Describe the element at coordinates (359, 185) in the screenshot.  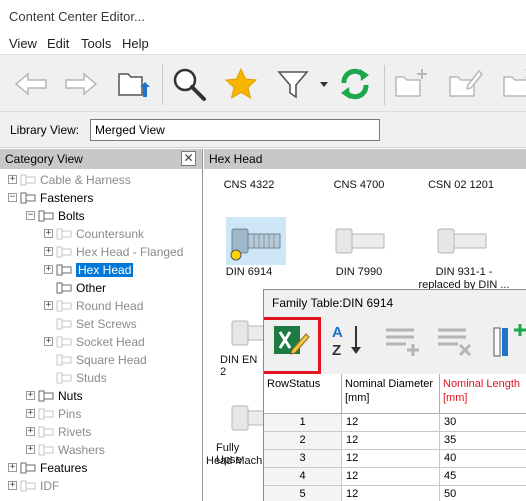
I see `family-item-cns-4700: CNS 4700` at that location.